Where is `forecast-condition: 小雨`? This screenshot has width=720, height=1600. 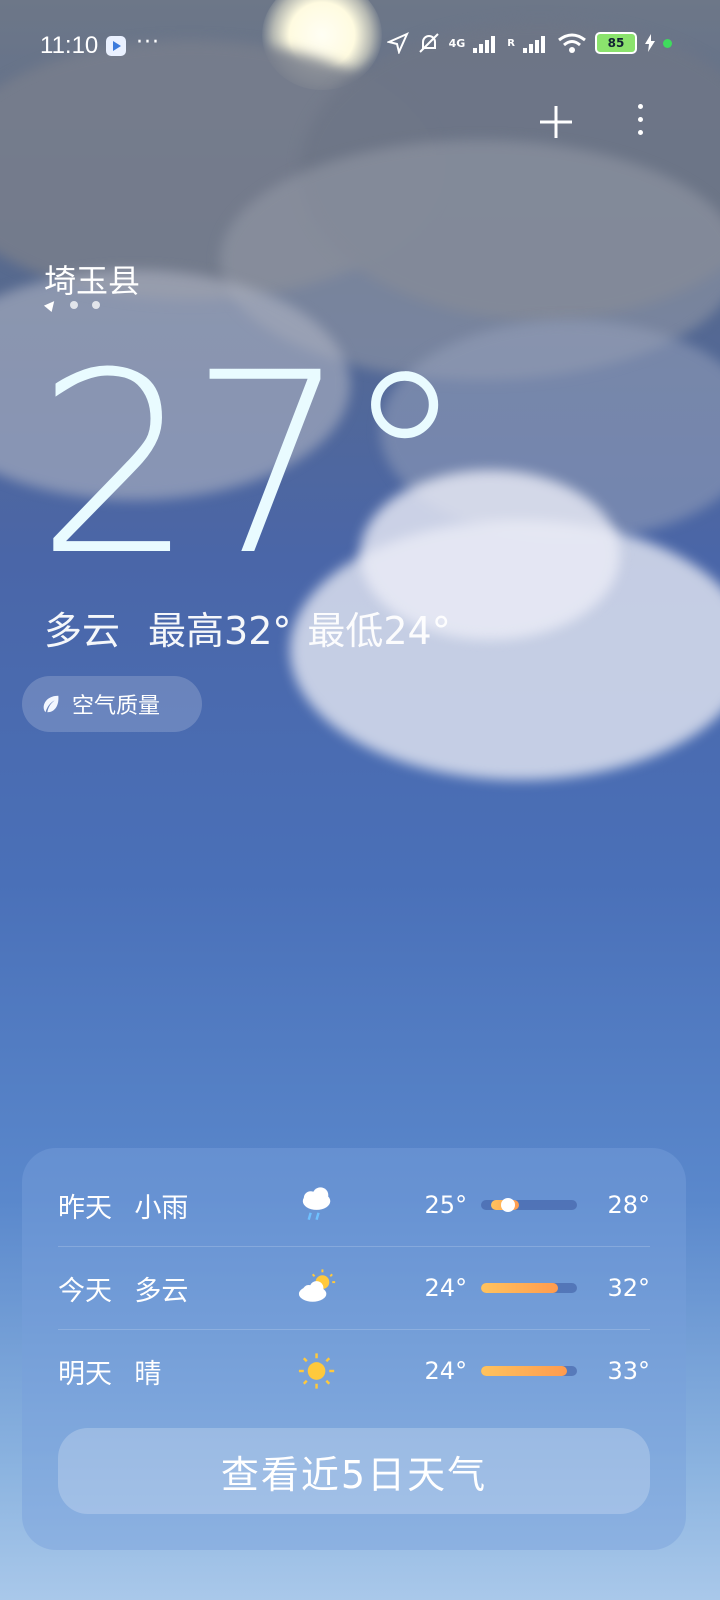 forecast-condition: 小雨 is located at coordinates (161, 1208).